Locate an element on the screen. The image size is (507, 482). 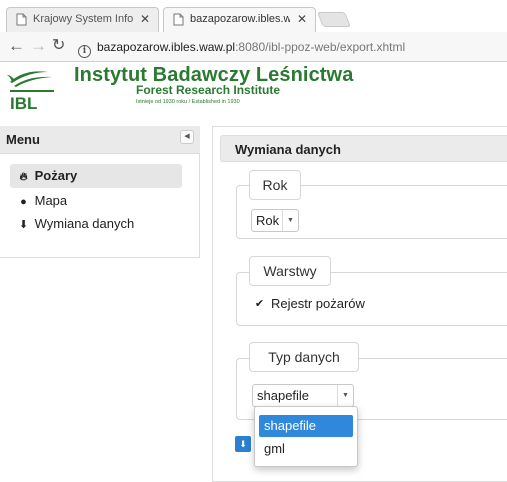
dropdown-option-gml: gml is located at coordinates (306, 449).